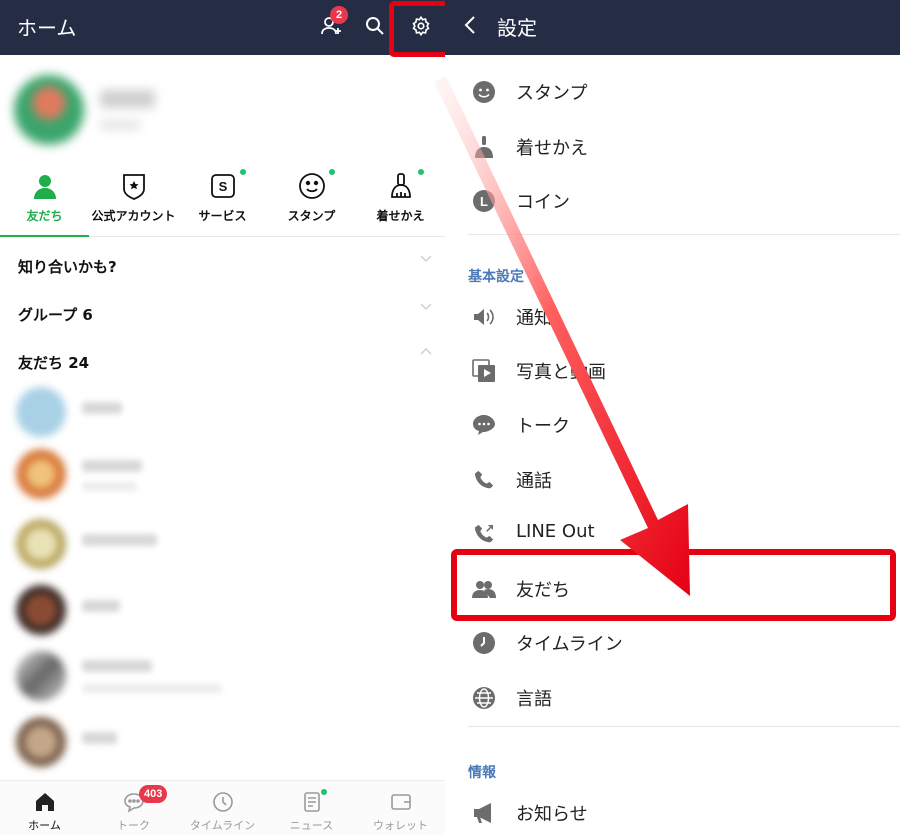  Describe the element at coordinates (311, 808) in the screenshot. I see `nav-news: ニュース` at that location.